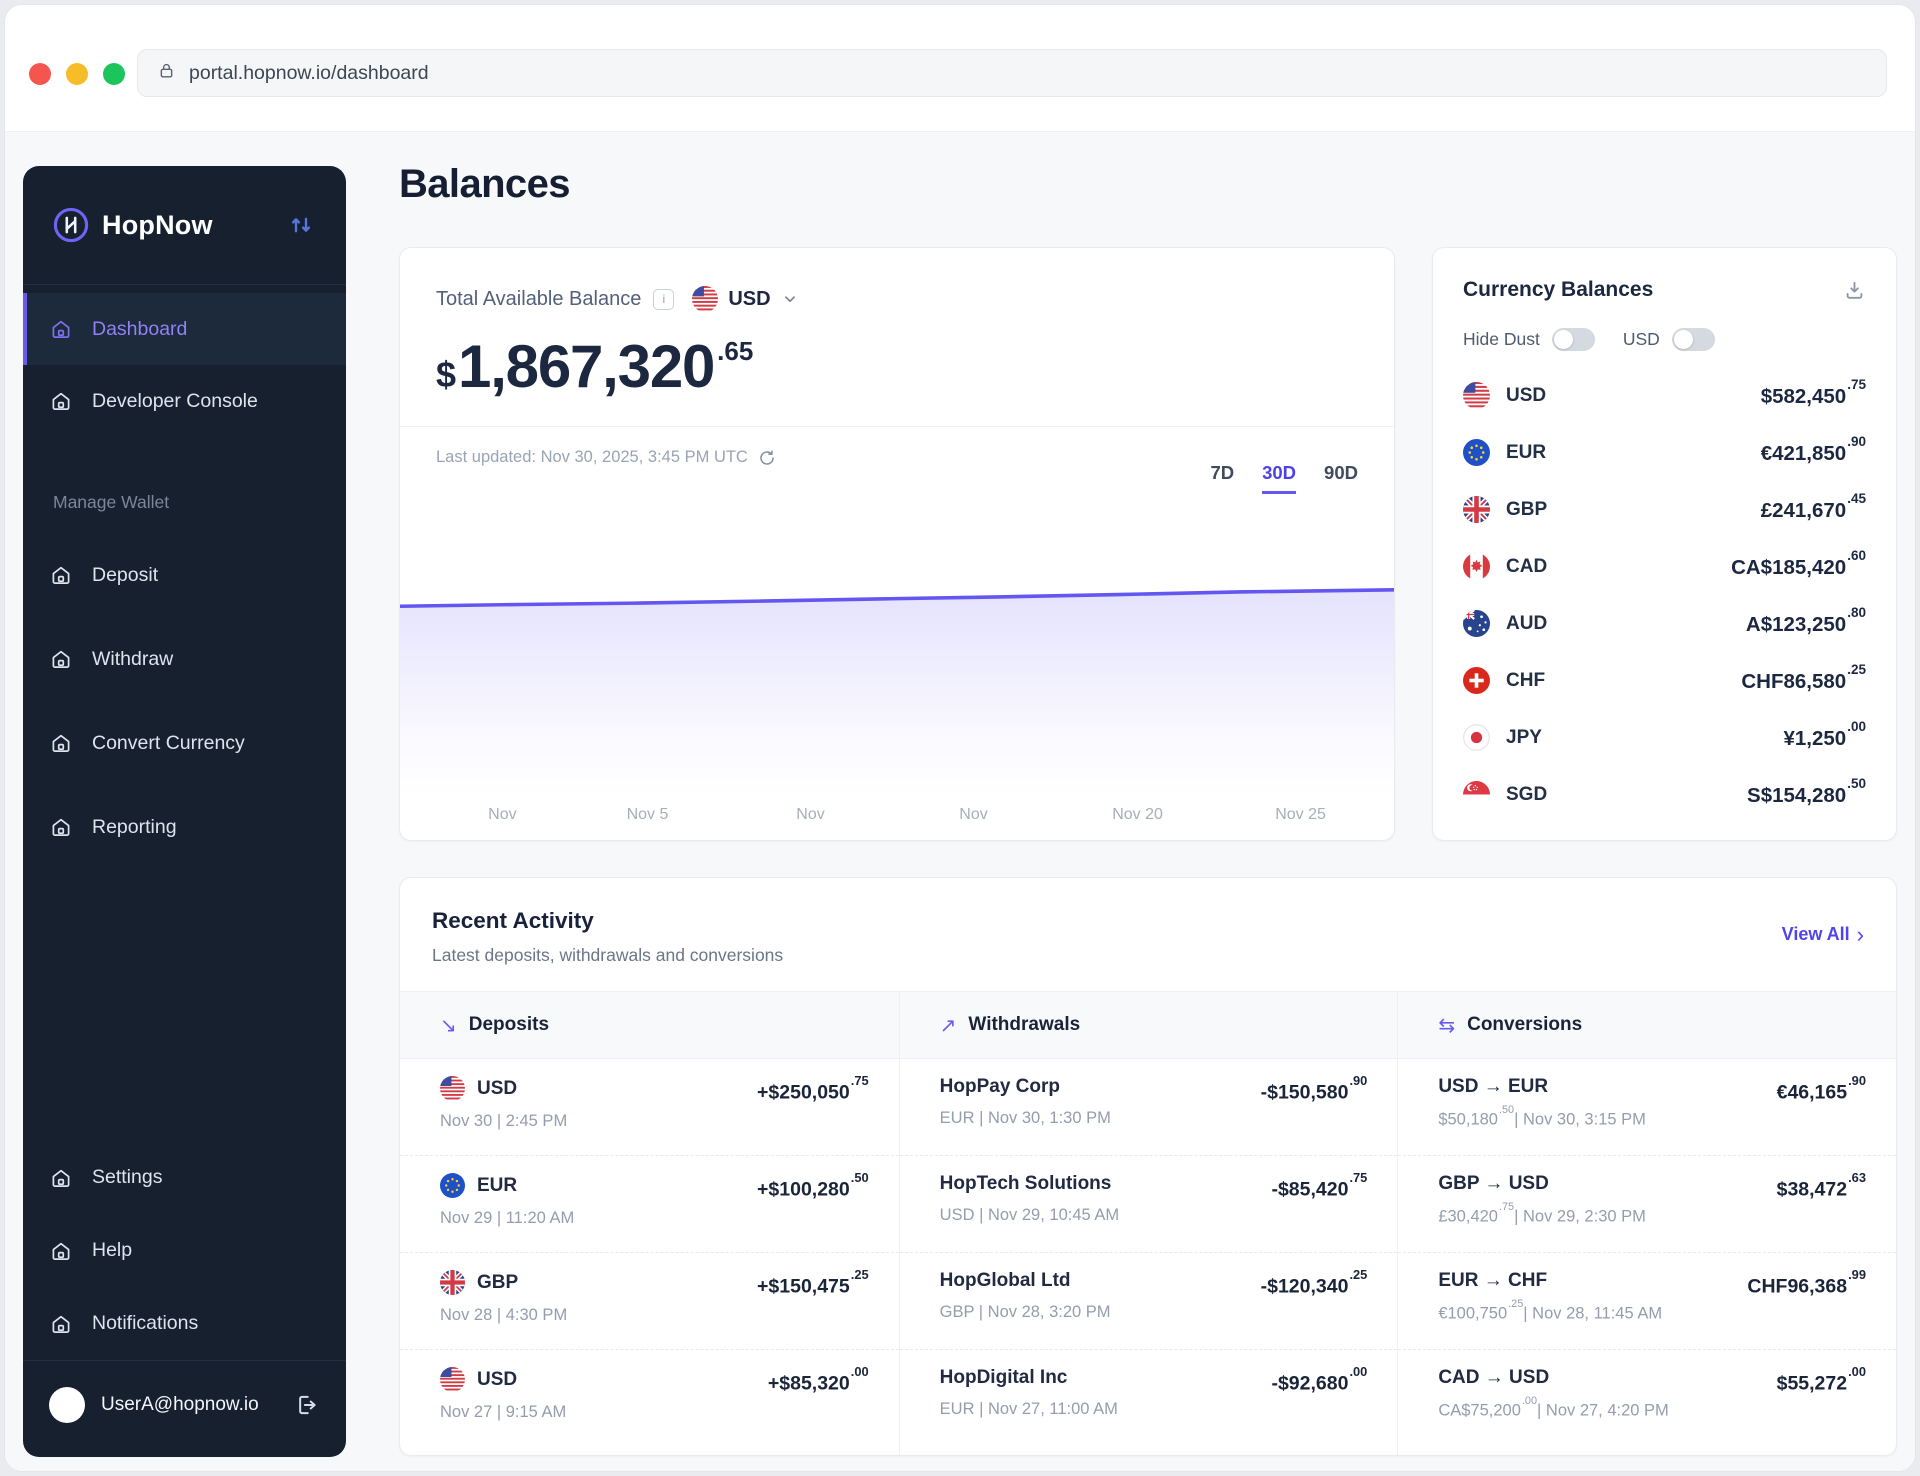 This screenshot has height=1476, width=1920. What do you see at coordinates (649, 1107) in the screenshot?
I see `deposit-row: USD Nov 30 | 2:45 PM +$250,050.75` at bounding box center [649, 1107].